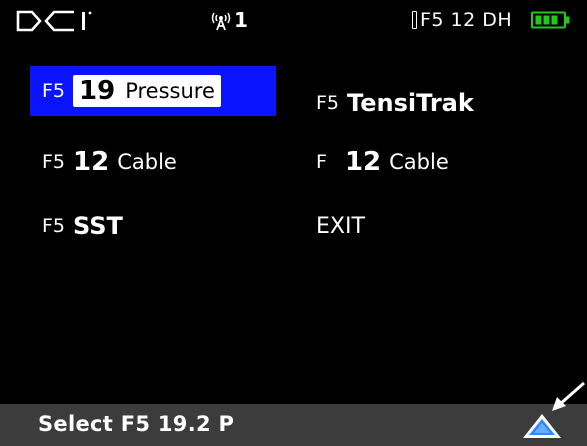 The height and width of the screenshot is (446, 587). I want to click on menu-item-exit: EXIT, so click(340, 226).